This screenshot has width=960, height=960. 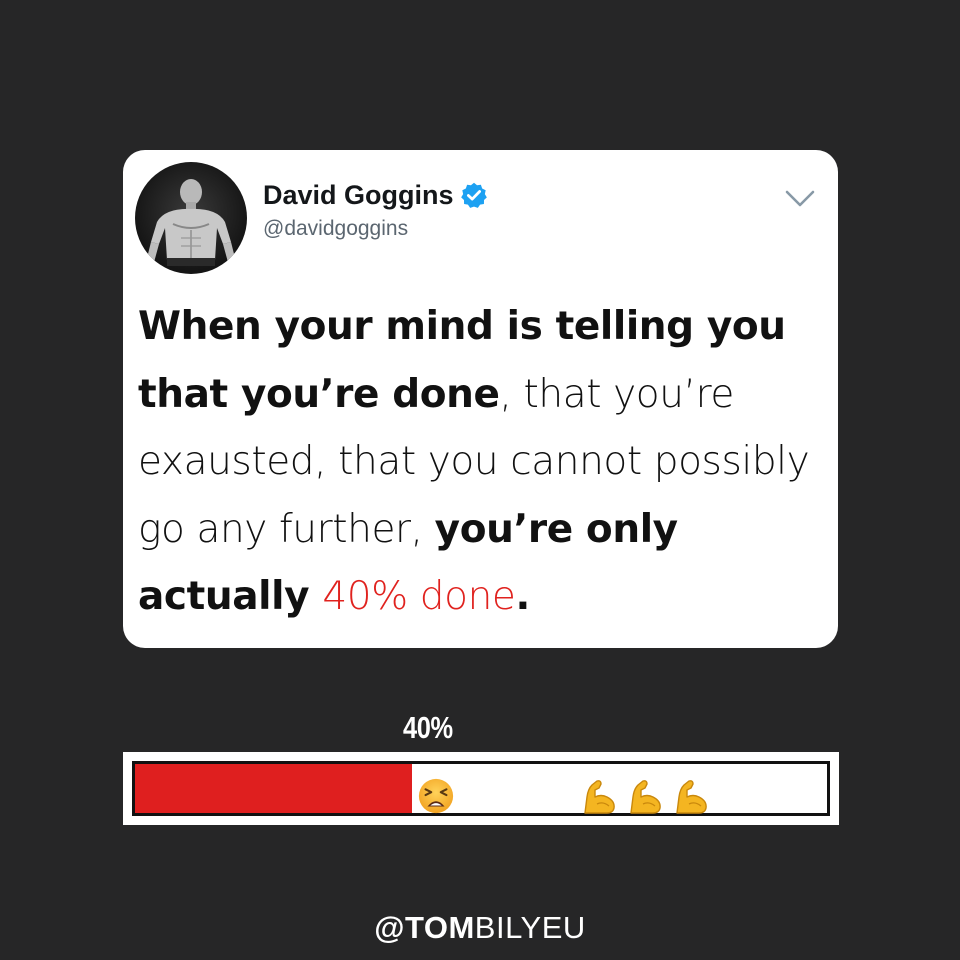 I want to click on author-name-text: David Goggins, so click(x=358, y=194).